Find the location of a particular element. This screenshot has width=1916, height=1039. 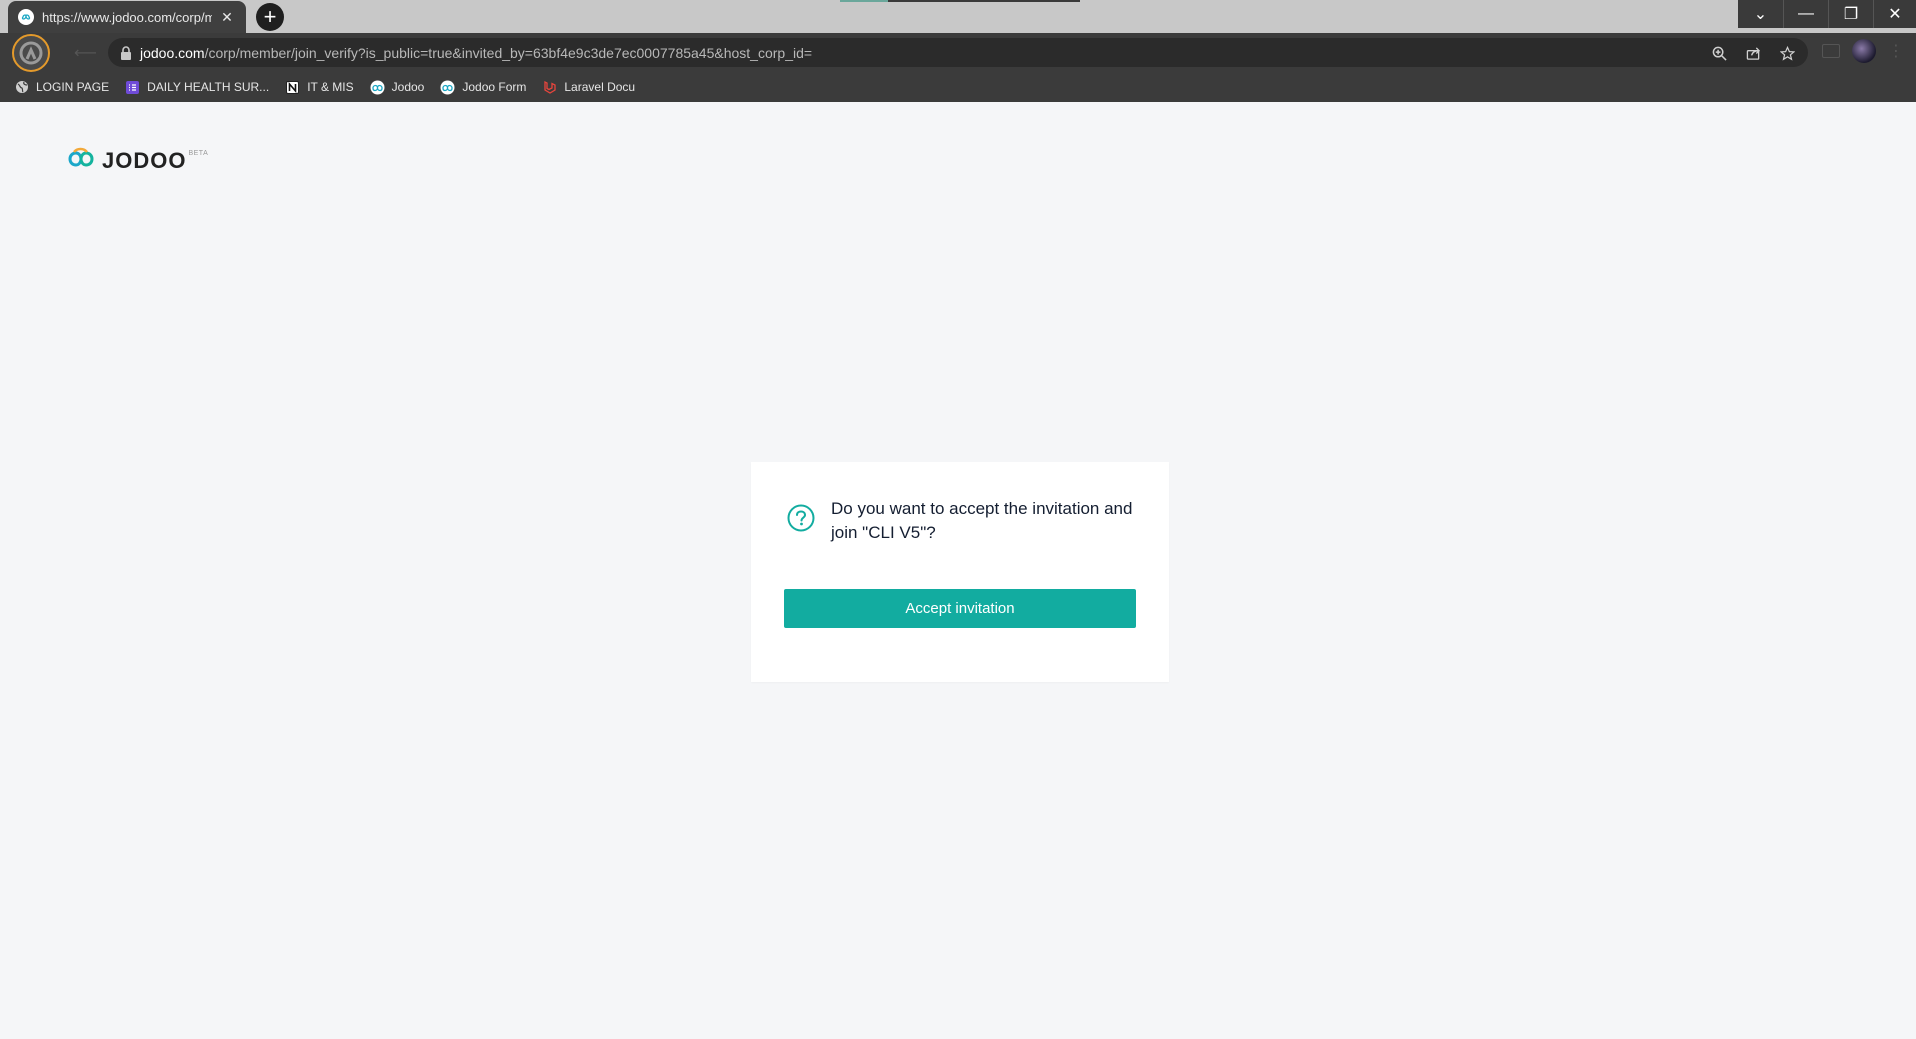

back-arrow-icon: ⟵ is located at coordinates (85, 53).